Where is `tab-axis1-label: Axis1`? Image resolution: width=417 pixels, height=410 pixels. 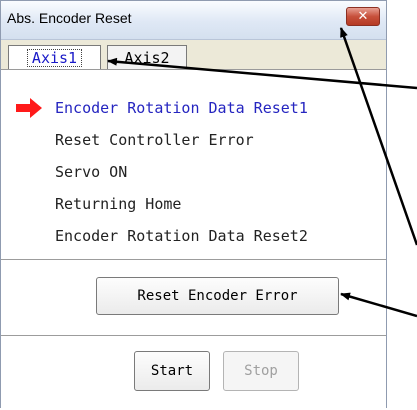
tab-axis1-label: Axis1 is located at coordinates (54, 58).